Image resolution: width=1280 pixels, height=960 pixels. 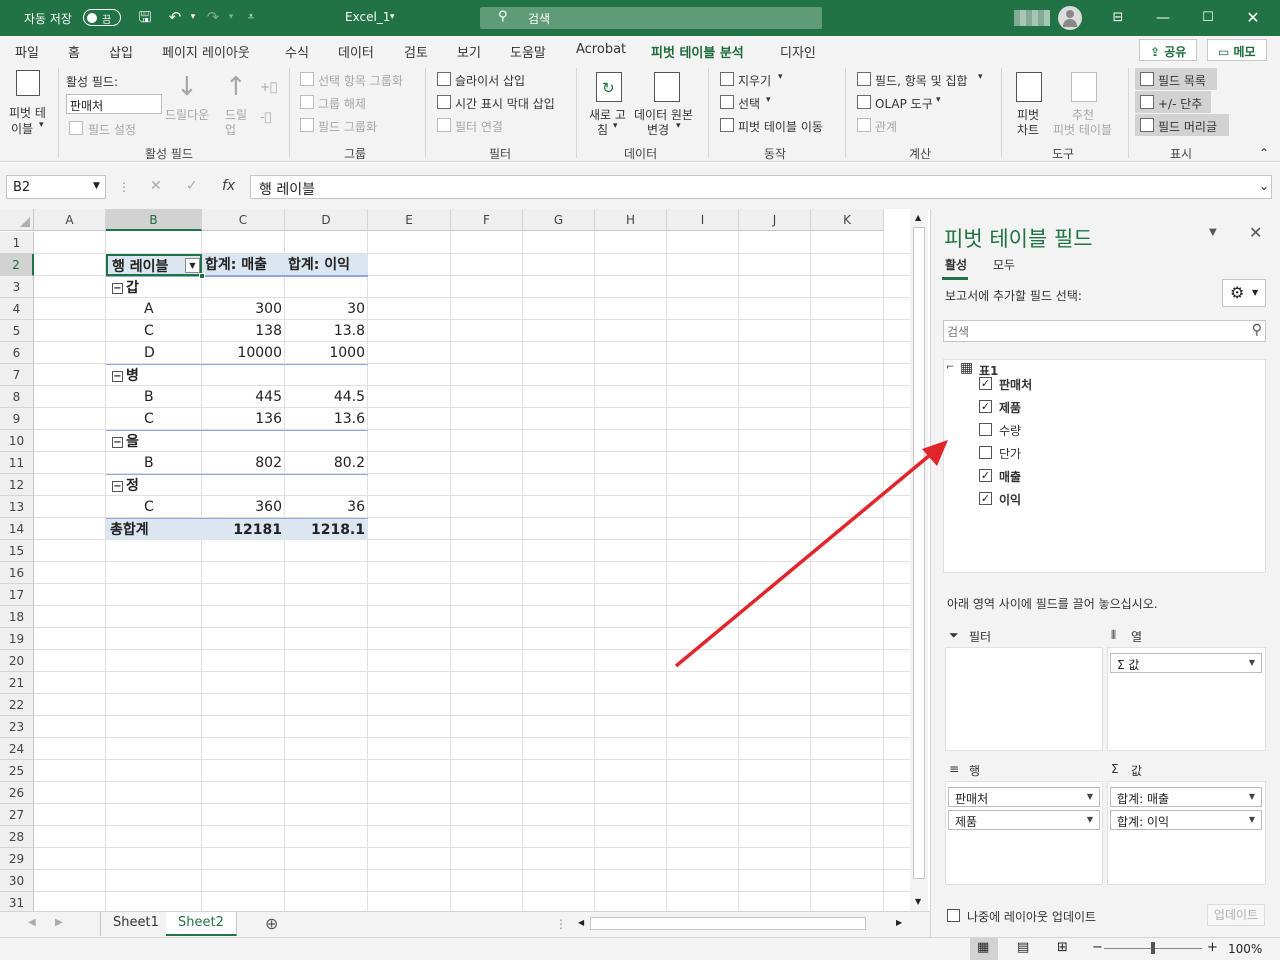 I want to click on pivot-group-row: − 정, so click(x=237, y=485).